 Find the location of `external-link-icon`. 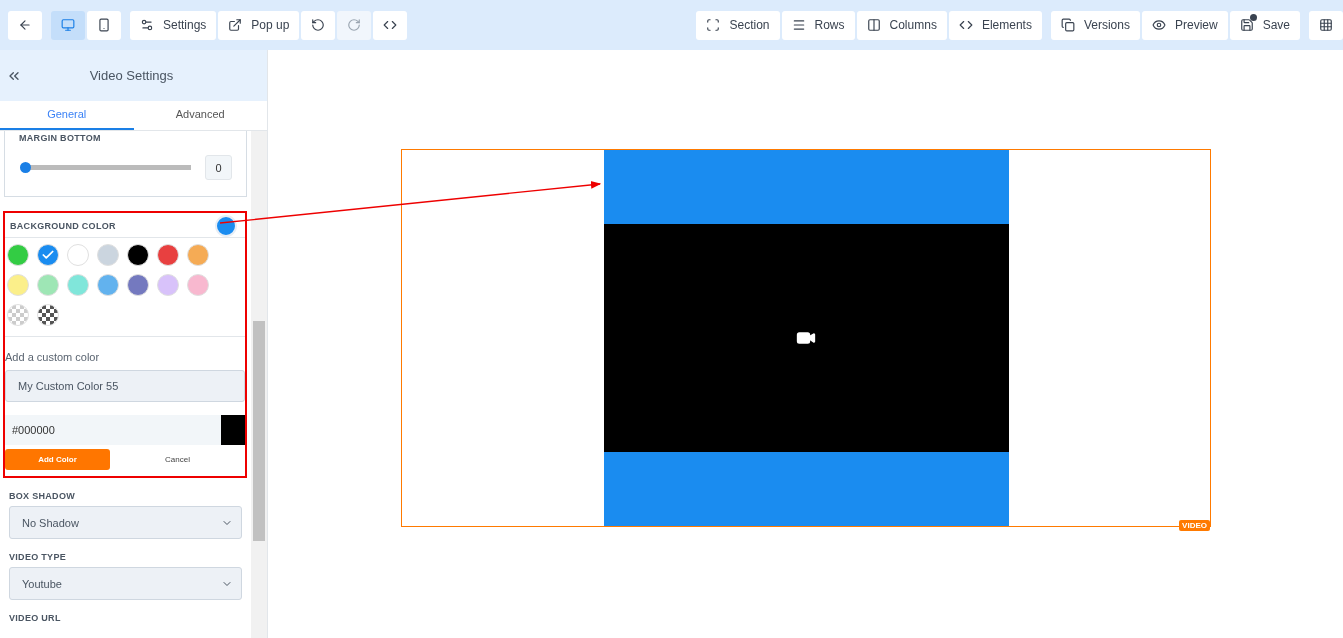

external-link-icon is located at coordinates (235, 25).